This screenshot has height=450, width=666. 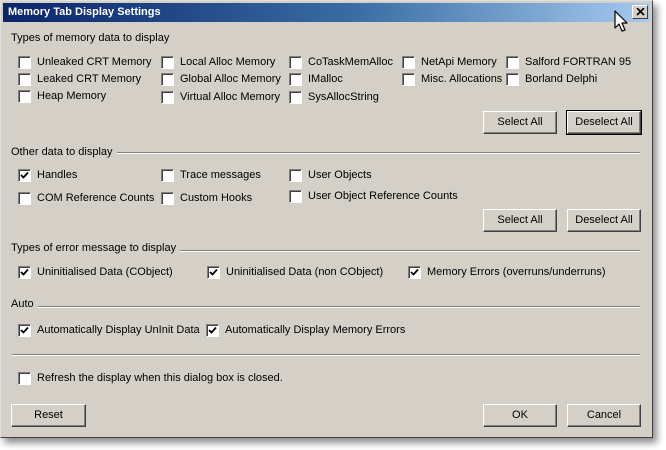 I want to click on checkbox-label: Unleaked CRT Memory, so click(x=94, y=62).